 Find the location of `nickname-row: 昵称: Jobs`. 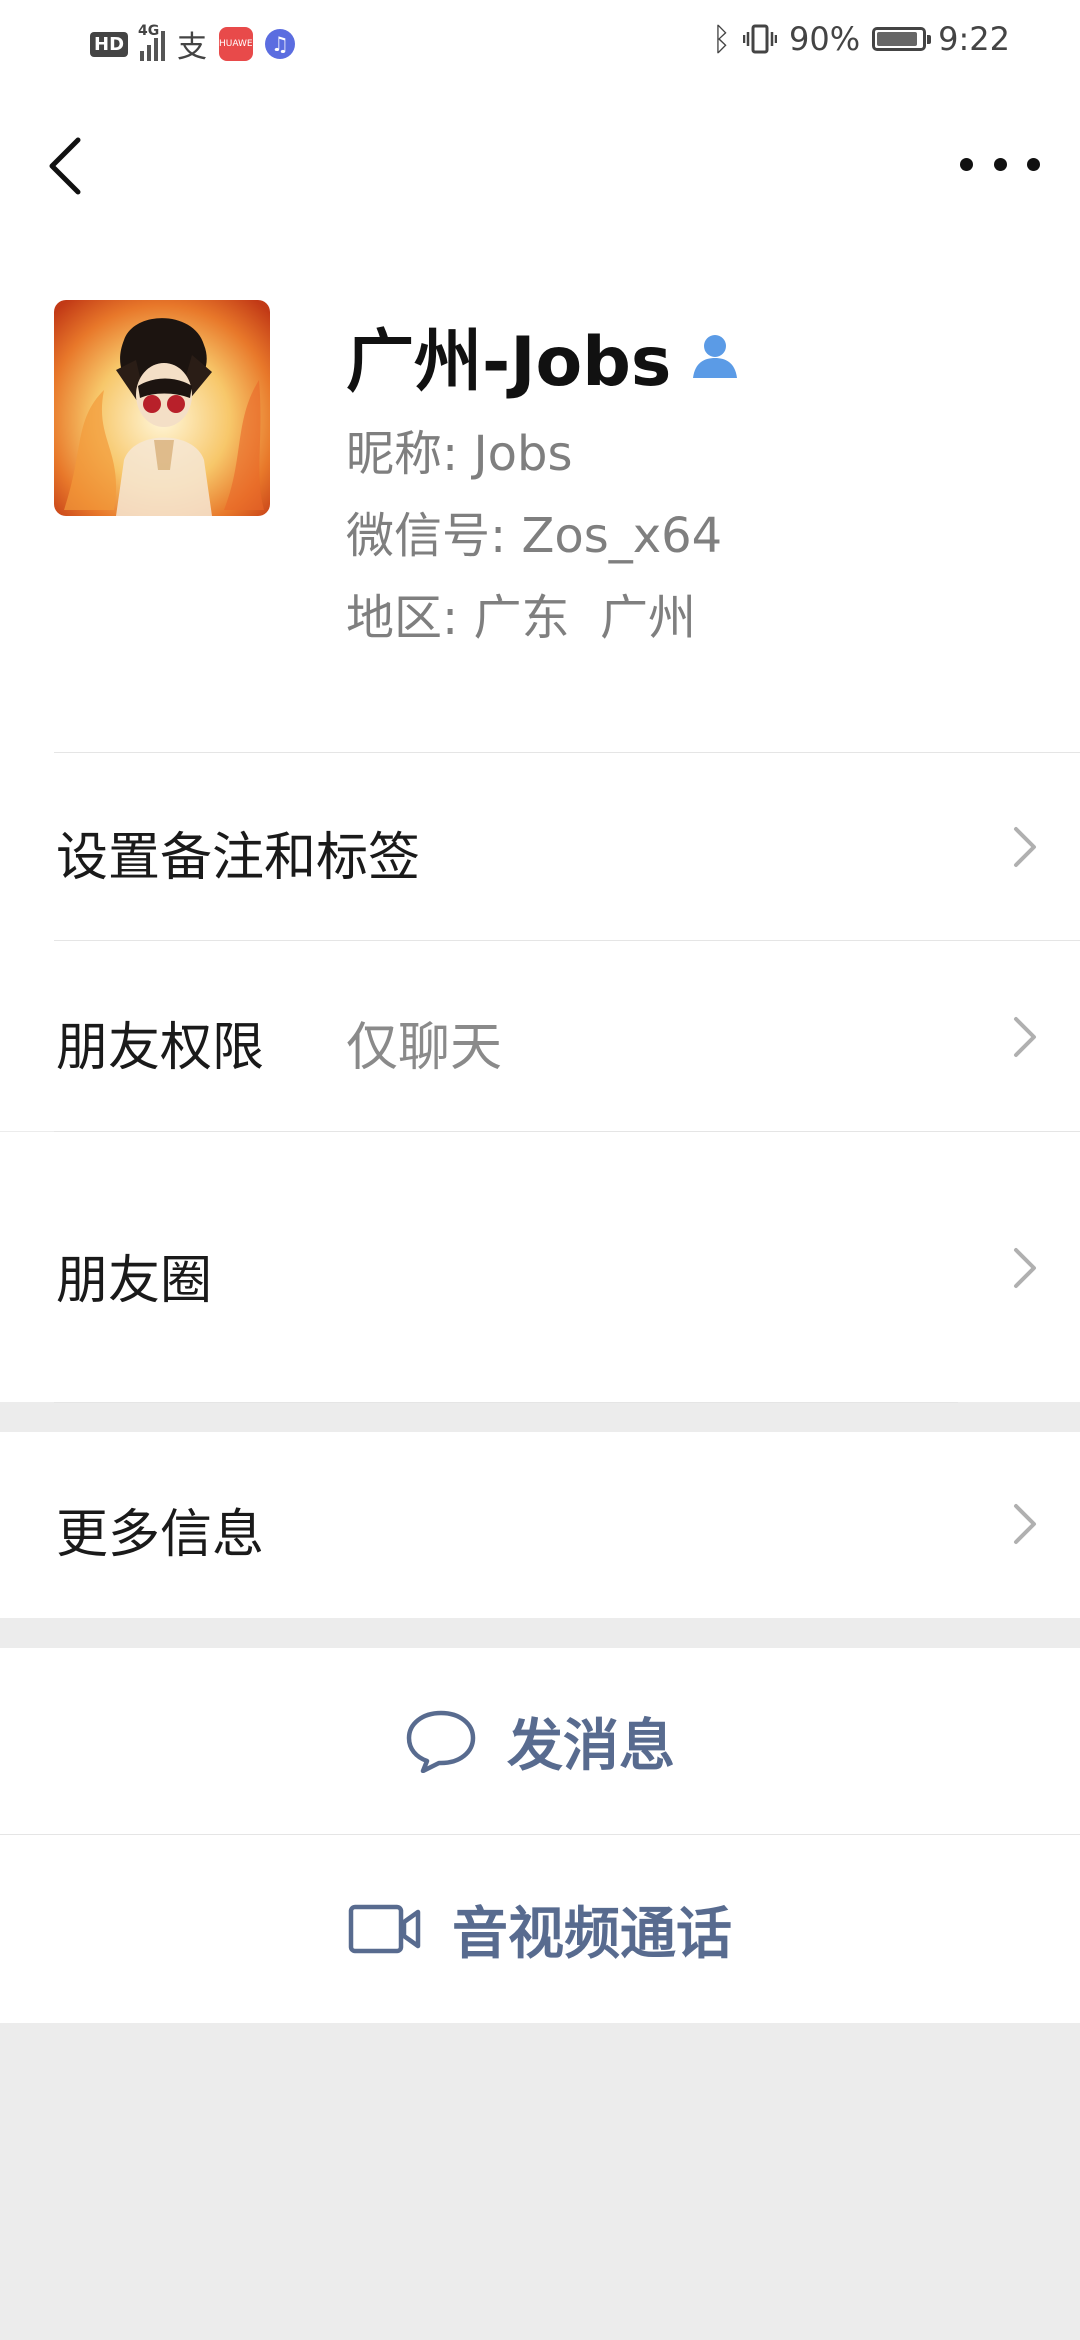

nickname-row: 昵称: Jobs is located at coordinates (459, 449).